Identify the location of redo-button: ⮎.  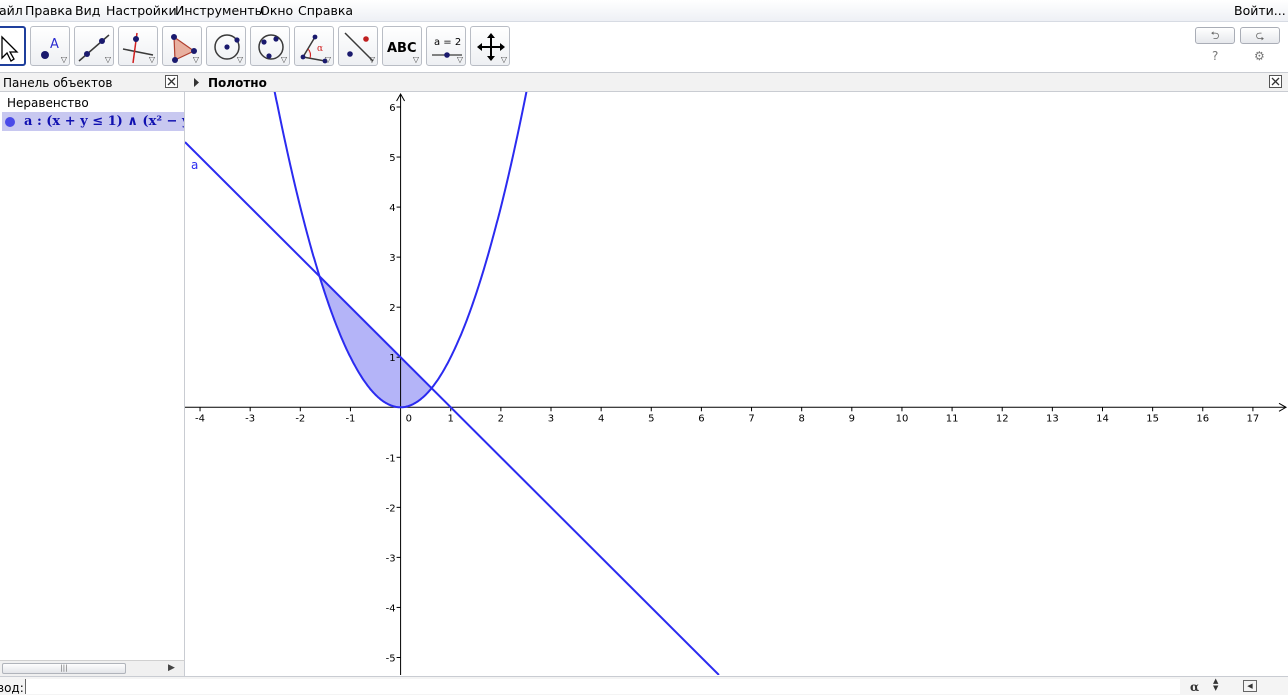
(1260, 35).